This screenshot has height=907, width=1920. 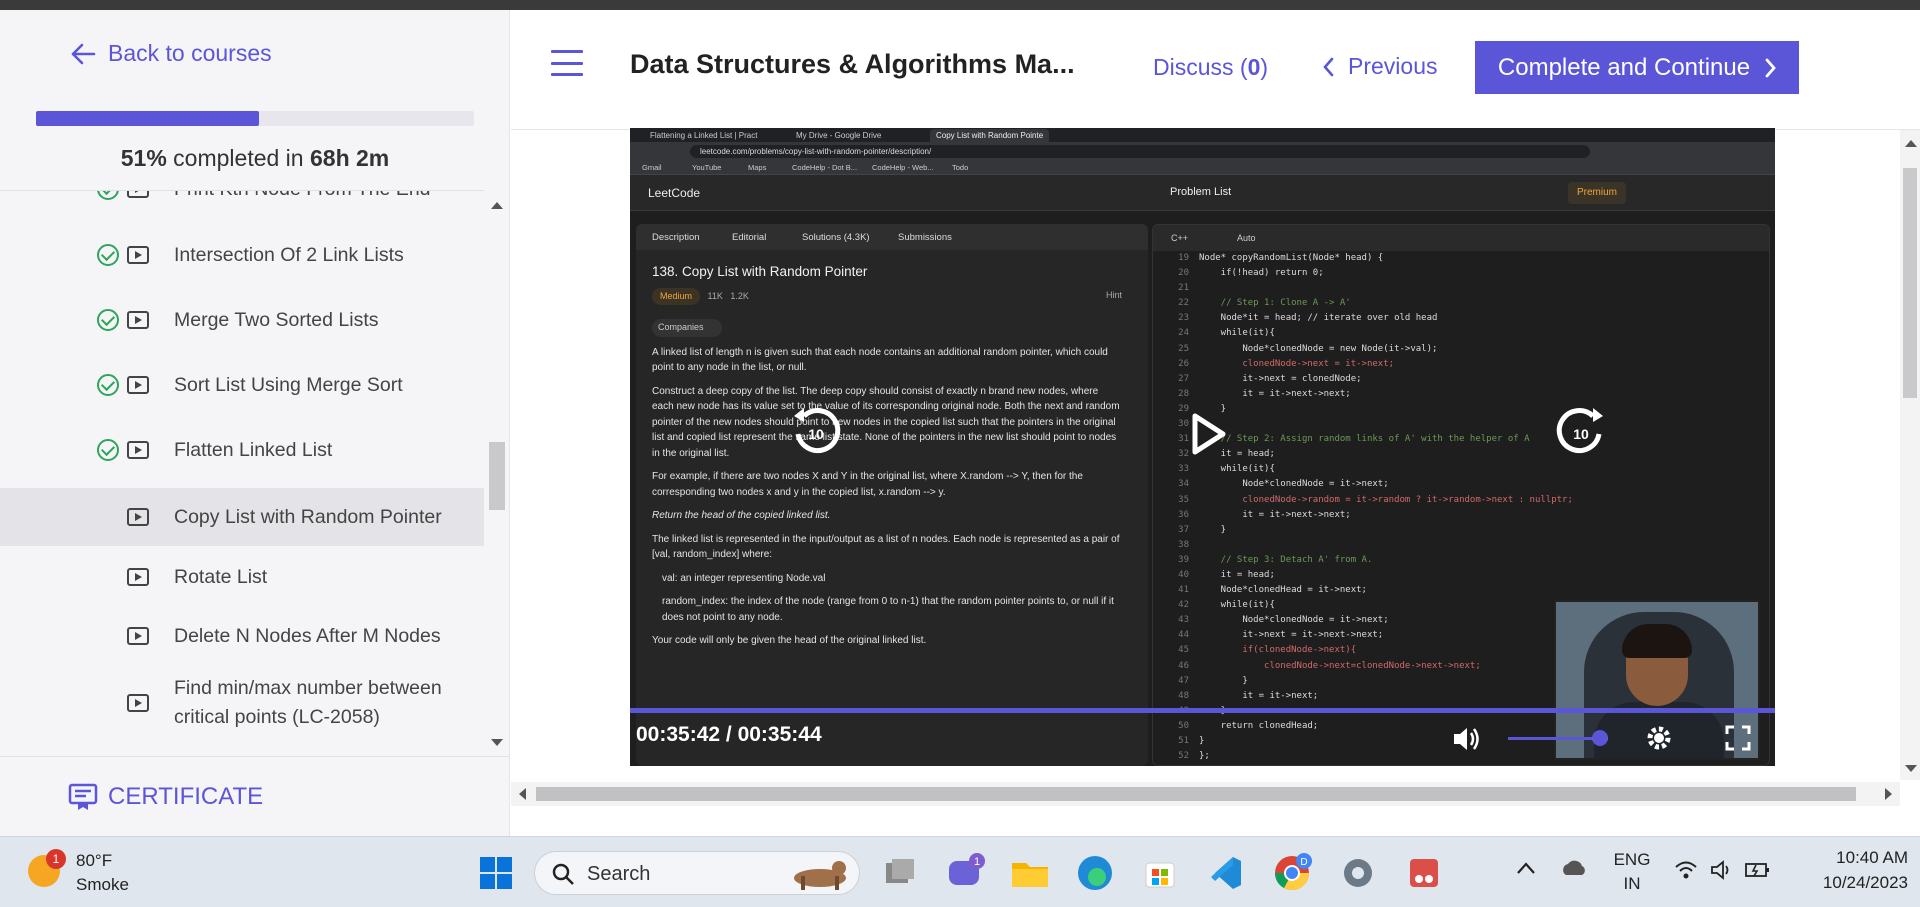 I want to click on line-number: 35, so click(x=1183, y=499).